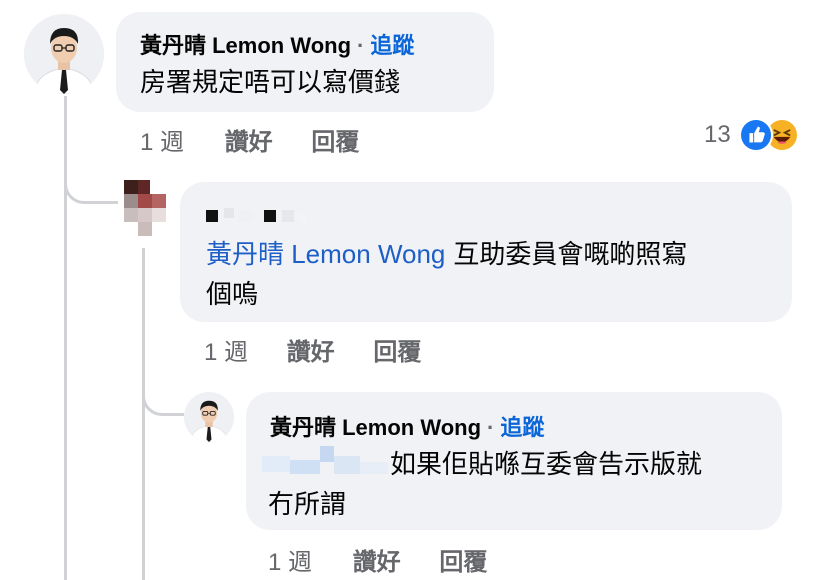 The height and width of the screenshot is (580, 828). What do you see at coordinates (546, 464) in the screenshot?
I see `comment-text-line1: 如果佢貼喺互委會告示版就` at bounding box center [546, 464].